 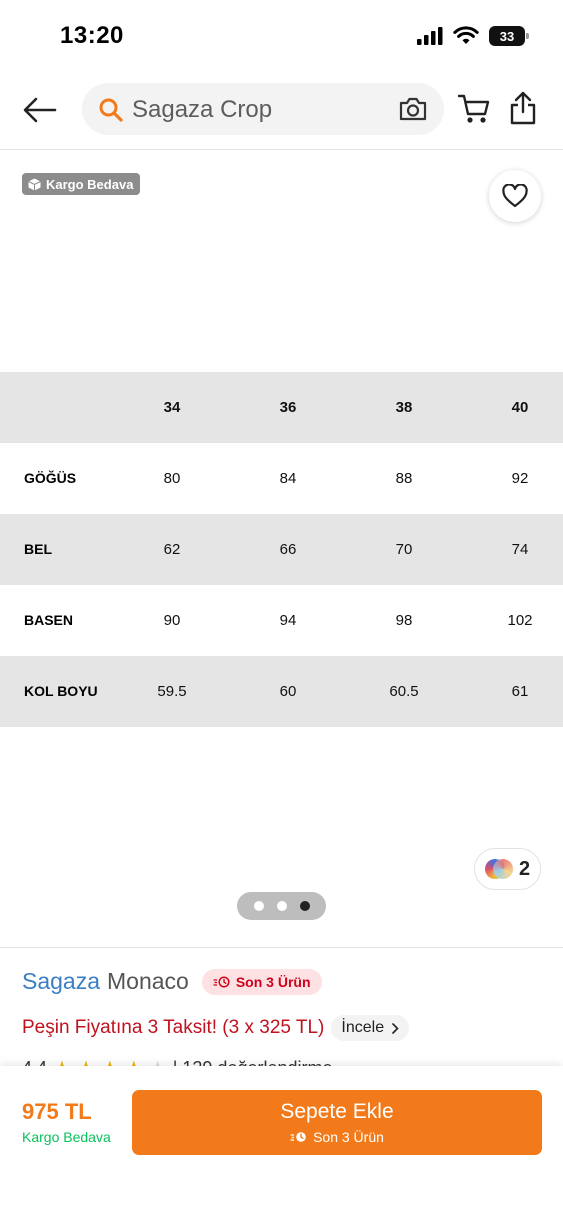 I want to click on table-cell: 61, so click(x=520, y=691).